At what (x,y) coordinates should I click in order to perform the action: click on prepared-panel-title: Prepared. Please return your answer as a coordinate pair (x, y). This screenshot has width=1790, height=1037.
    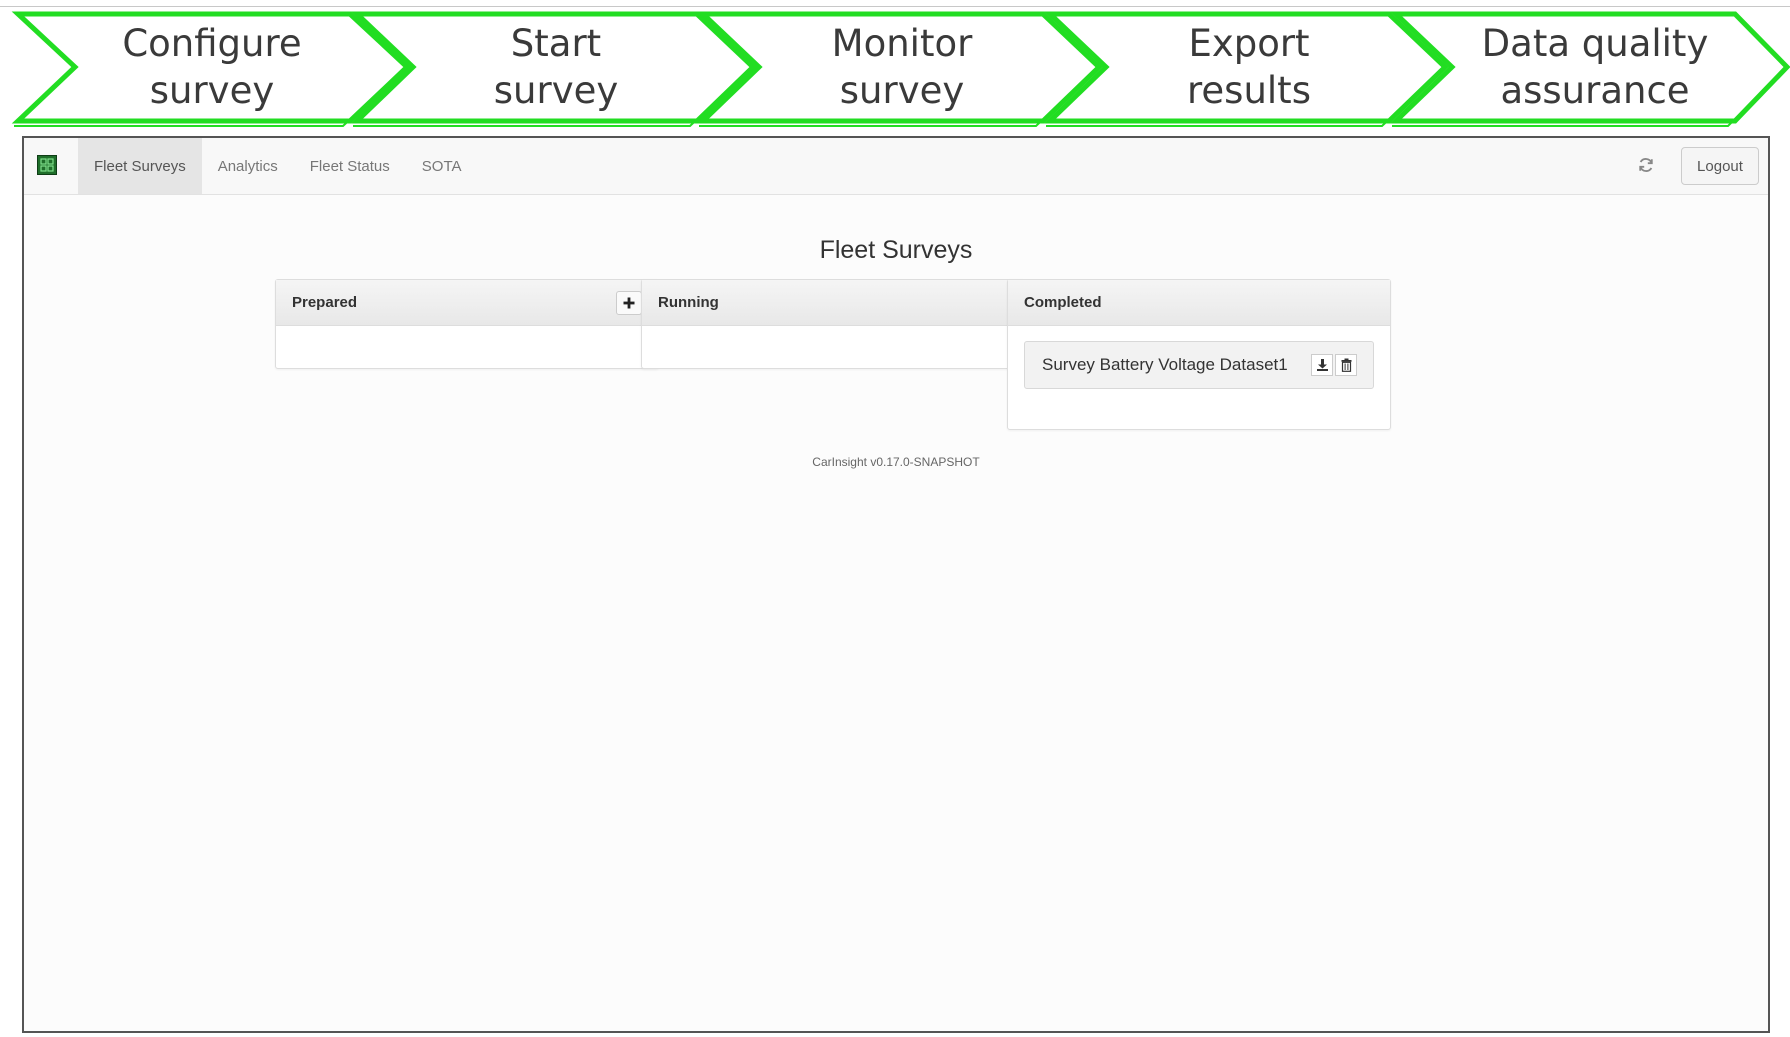
    Looking at the image, I should click on (325, 302).